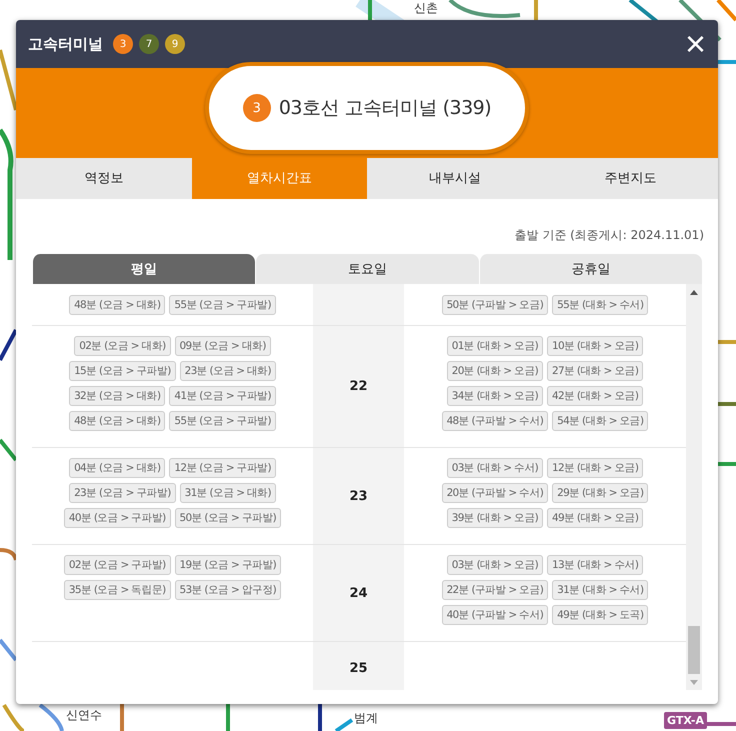 The image size is (736, 731). Describe the element at coordinates (222, 346) in the screenshot. I see `train-time: 09분 (오금 > 대화)` at that location.